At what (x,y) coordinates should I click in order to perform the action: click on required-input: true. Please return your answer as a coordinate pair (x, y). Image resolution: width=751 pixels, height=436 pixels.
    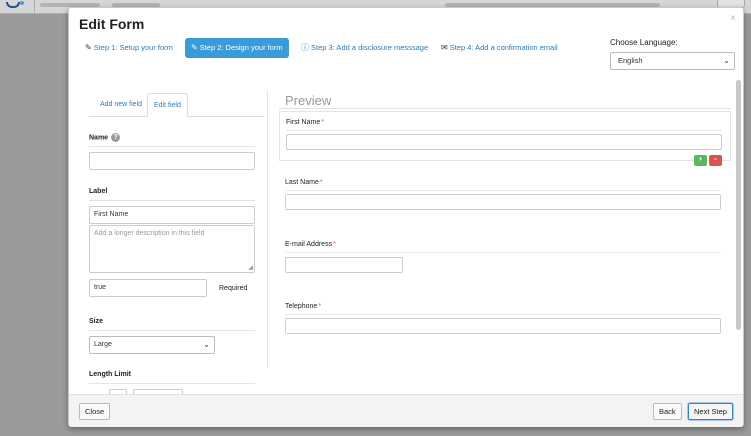
    Looking at the image, I should click on (148, 288).